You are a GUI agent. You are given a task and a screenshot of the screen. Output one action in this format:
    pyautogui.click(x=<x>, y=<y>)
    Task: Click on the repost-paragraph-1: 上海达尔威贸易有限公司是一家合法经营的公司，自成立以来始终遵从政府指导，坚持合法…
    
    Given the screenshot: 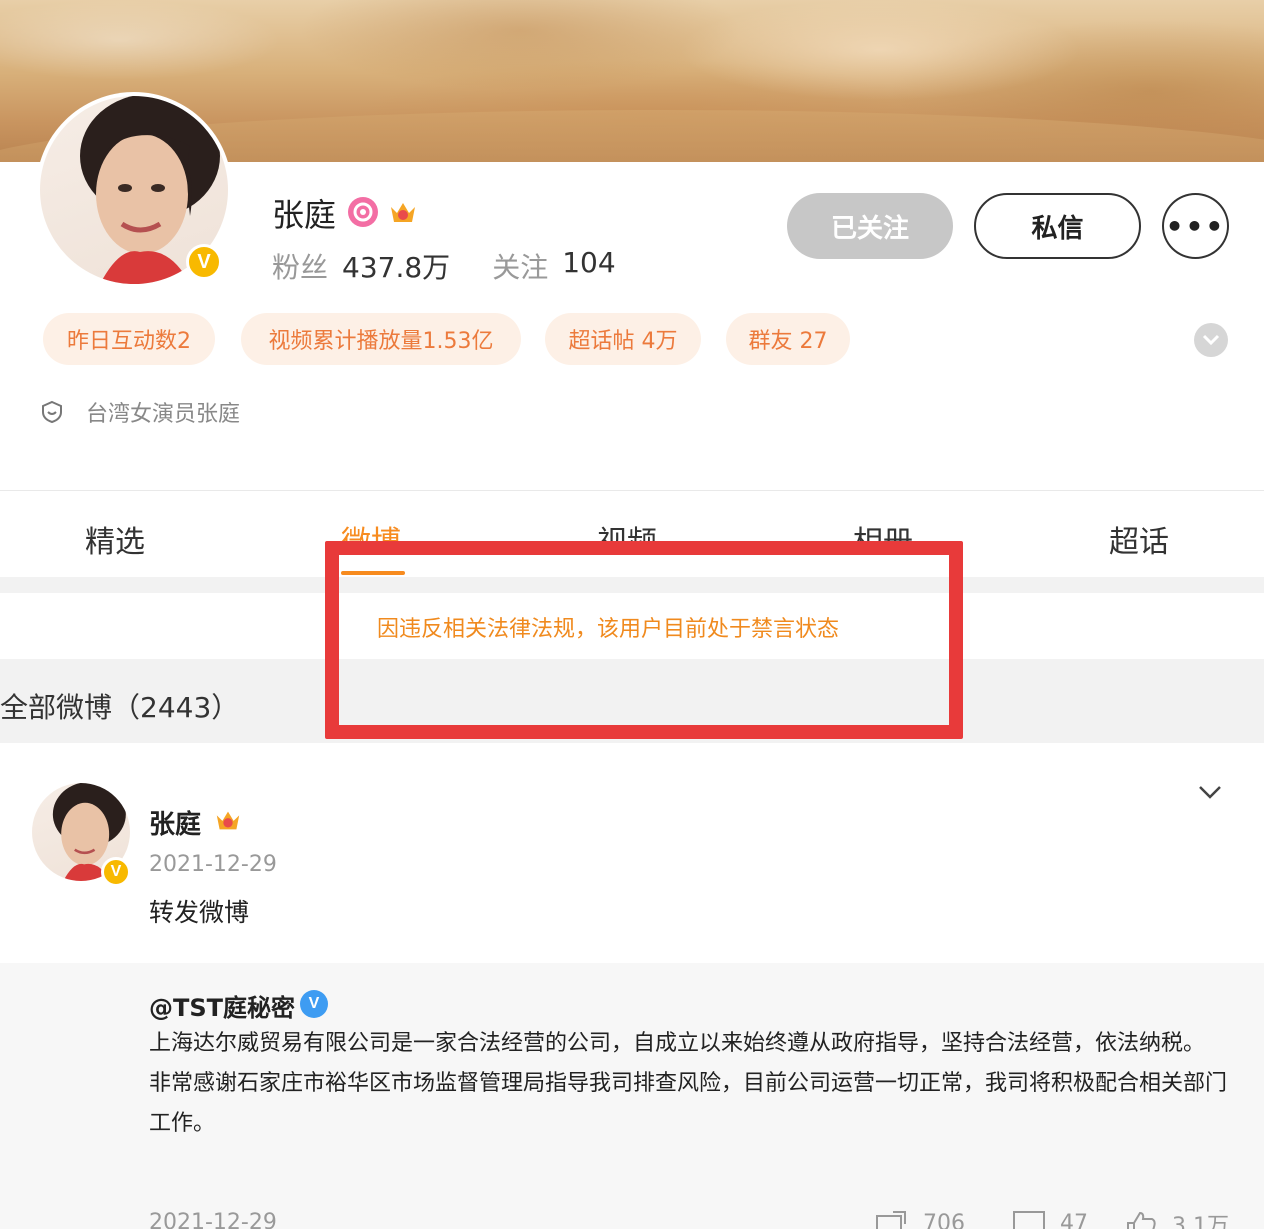 What is the action you would take?
    pyautogui.click(x=677, y=1043)
    